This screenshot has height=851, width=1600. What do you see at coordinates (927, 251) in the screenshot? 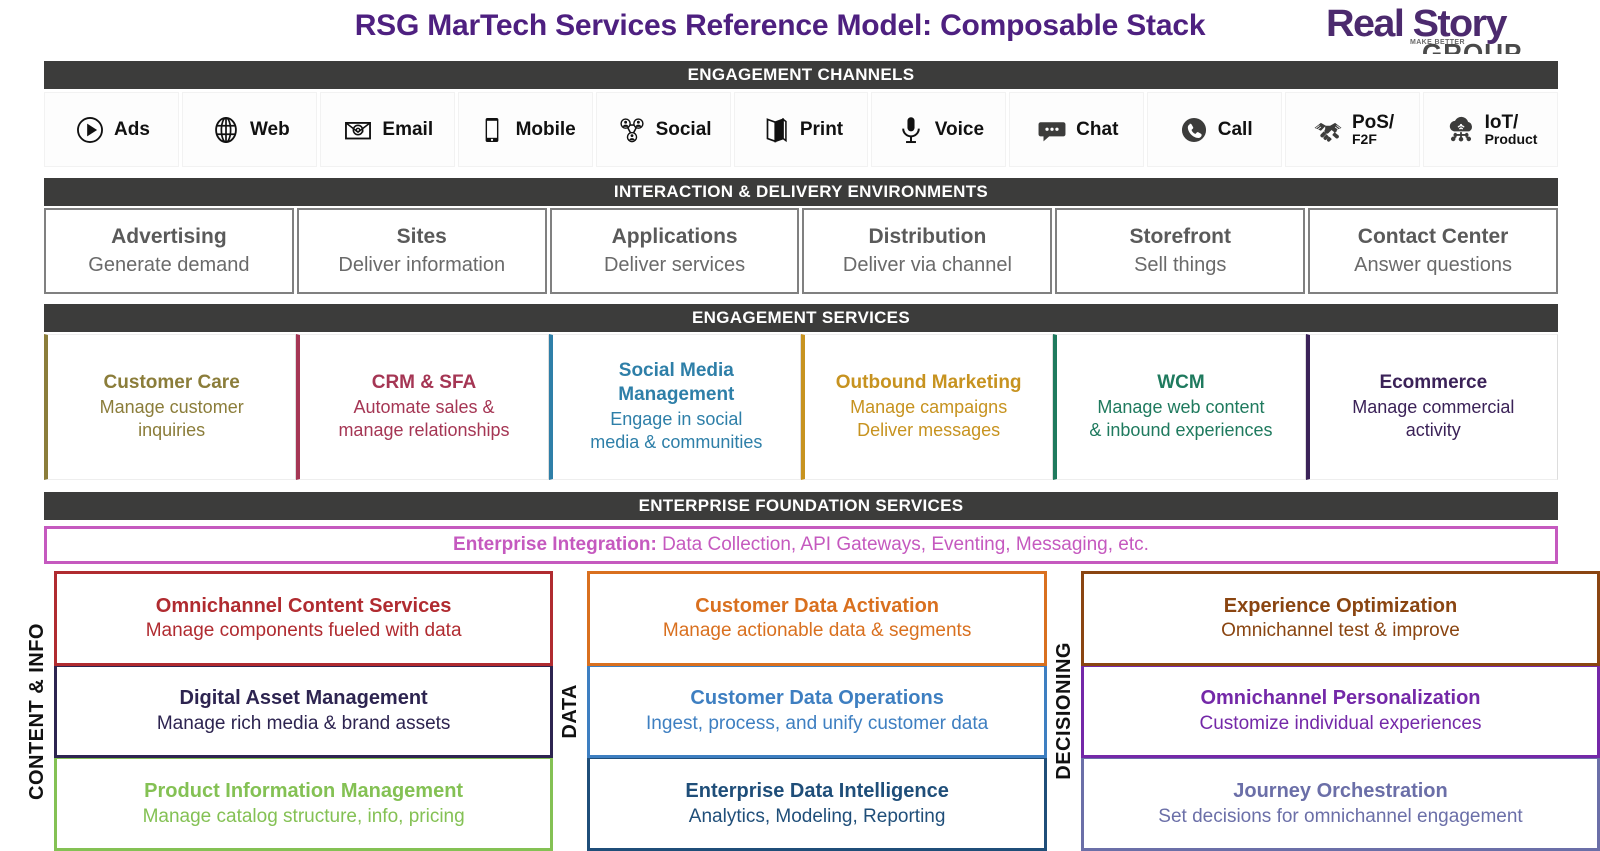
I see `environment-card-distribution: Distribution Deliver via channel` at bounding box center [927, 251].